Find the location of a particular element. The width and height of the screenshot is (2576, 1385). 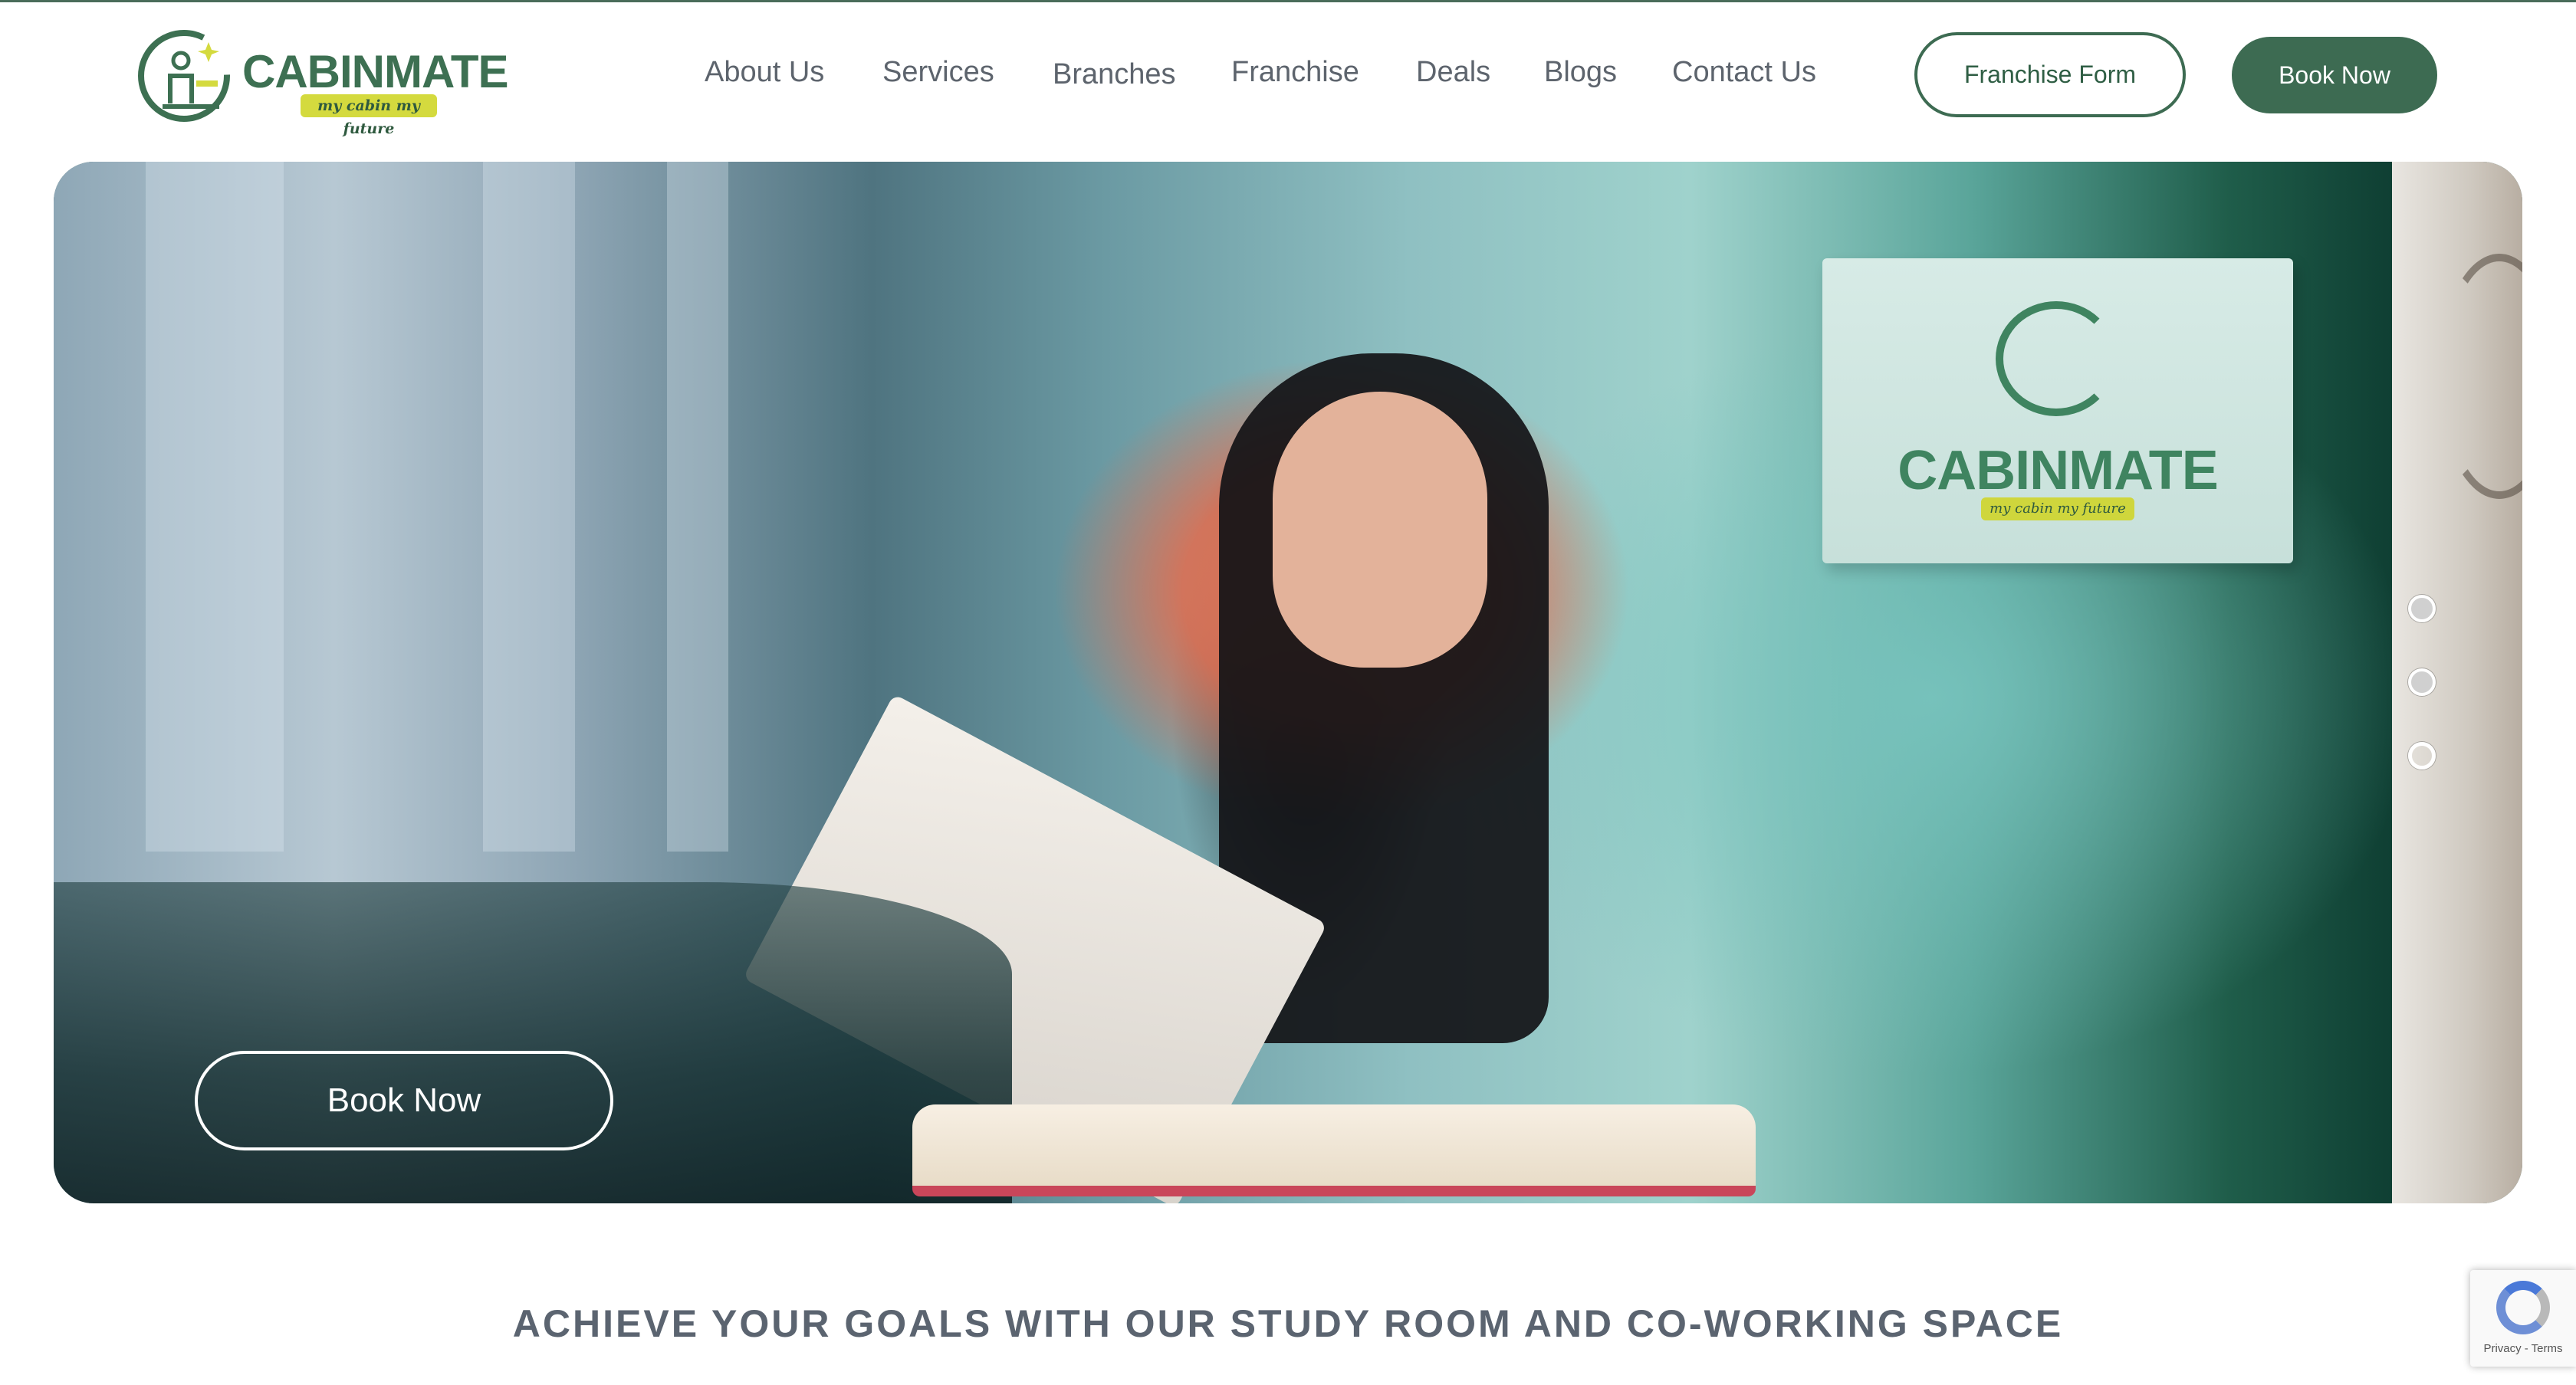

hero-book-now-button: Book Now is located at coordinates (404, 1100).